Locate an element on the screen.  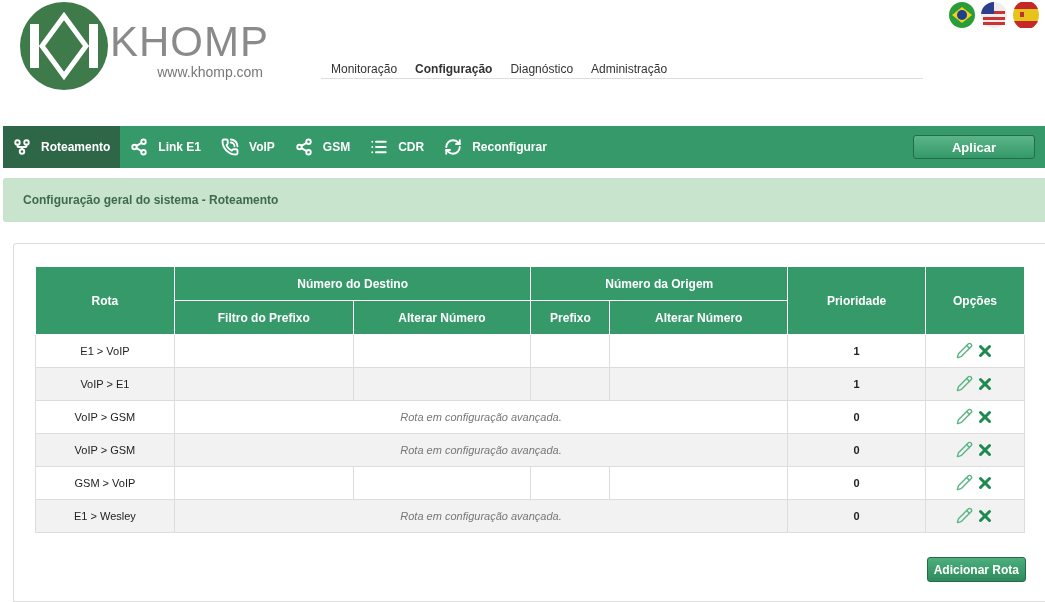
page-title: Configuração geral do sistema - Roteamento is located at coordinates (151, 200).